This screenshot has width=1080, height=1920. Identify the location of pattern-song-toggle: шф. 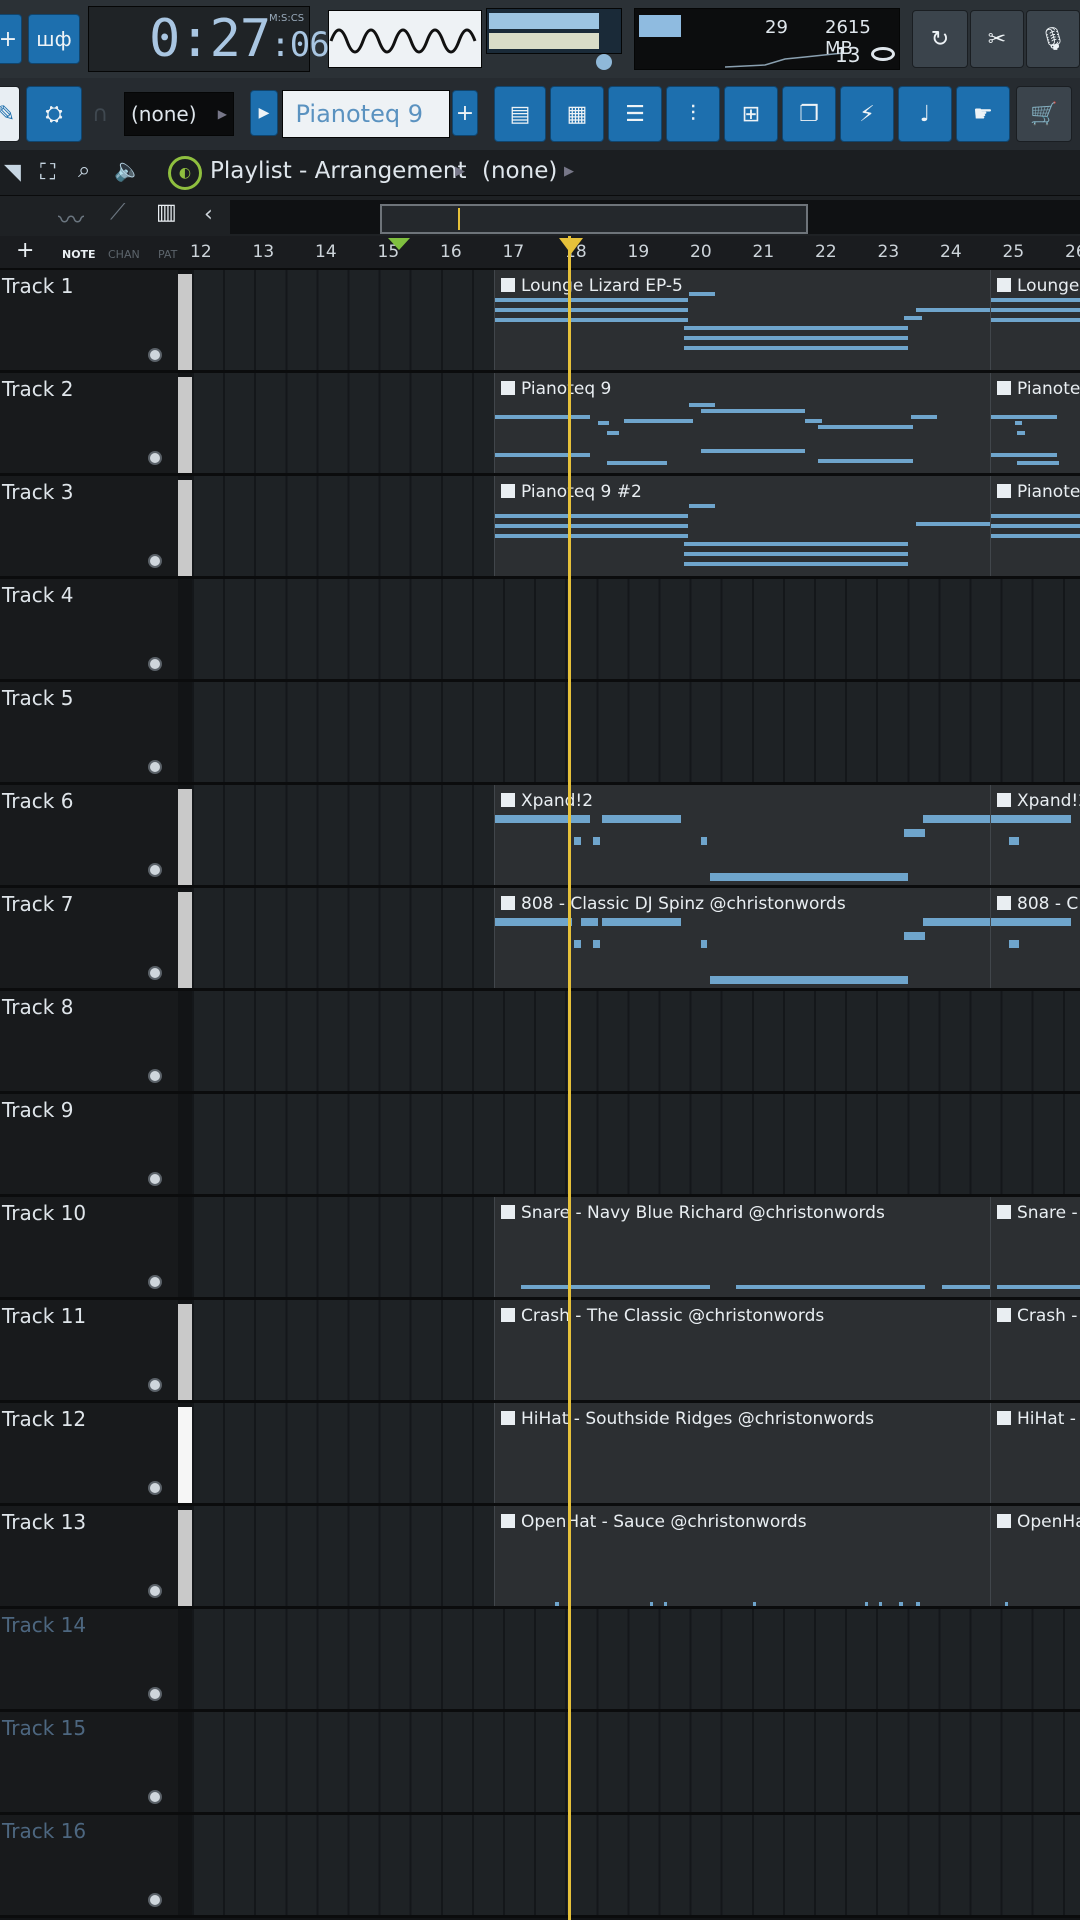
(54, 39).